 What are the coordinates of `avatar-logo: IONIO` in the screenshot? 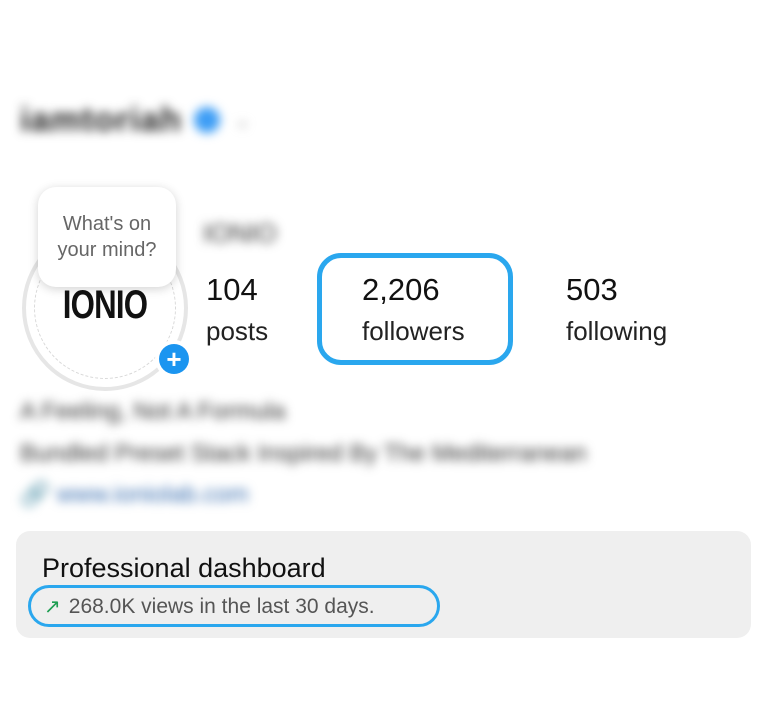 It's located at (105, 305).